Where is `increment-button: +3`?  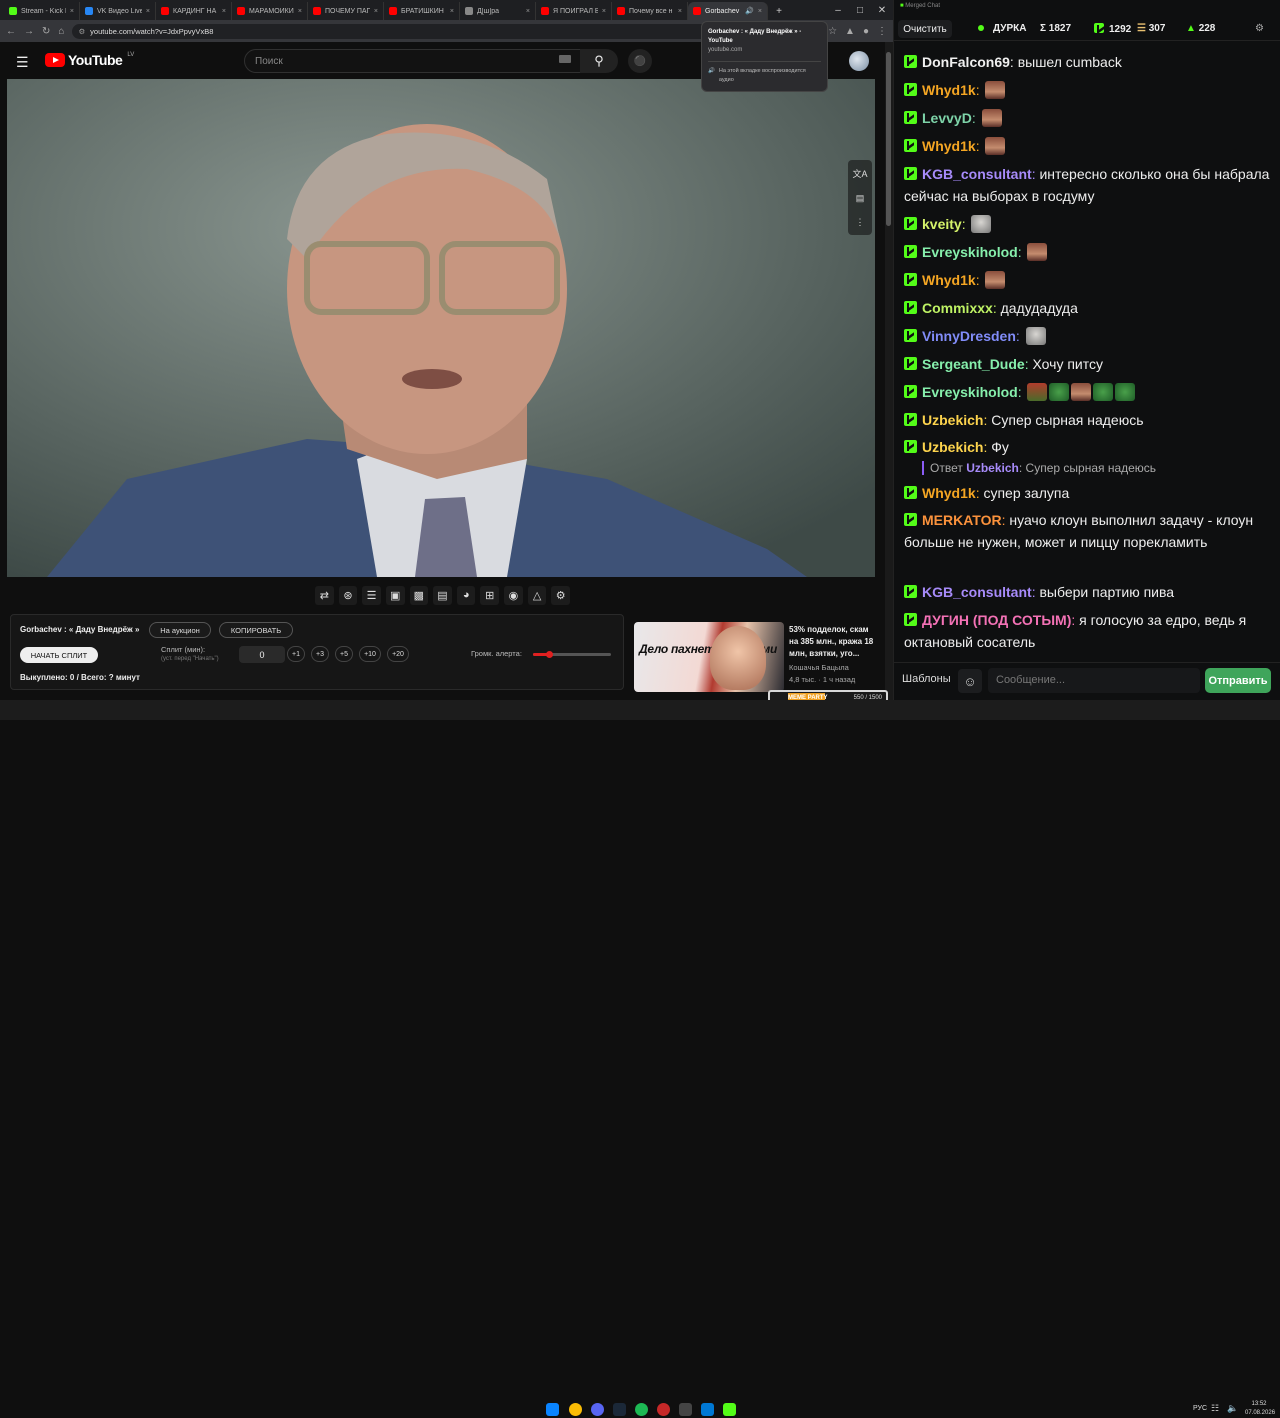 increment-button: +3 is located at coordinates (320, 654).